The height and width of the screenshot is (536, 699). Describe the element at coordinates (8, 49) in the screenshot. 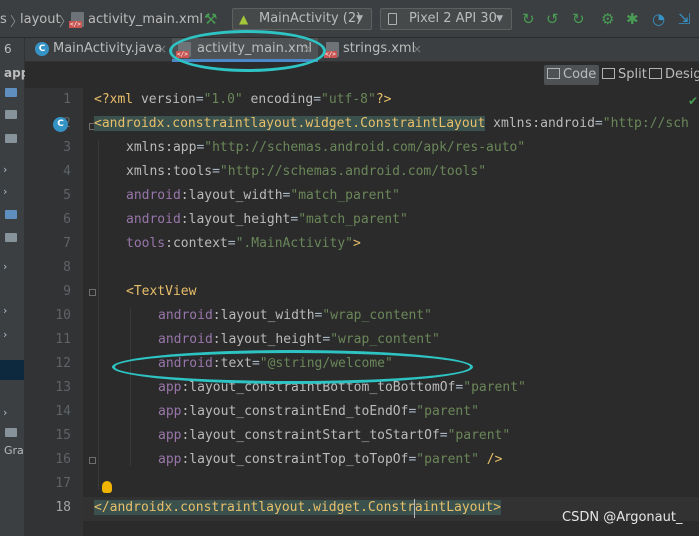

I see `project-panel-label: 6` at that location.